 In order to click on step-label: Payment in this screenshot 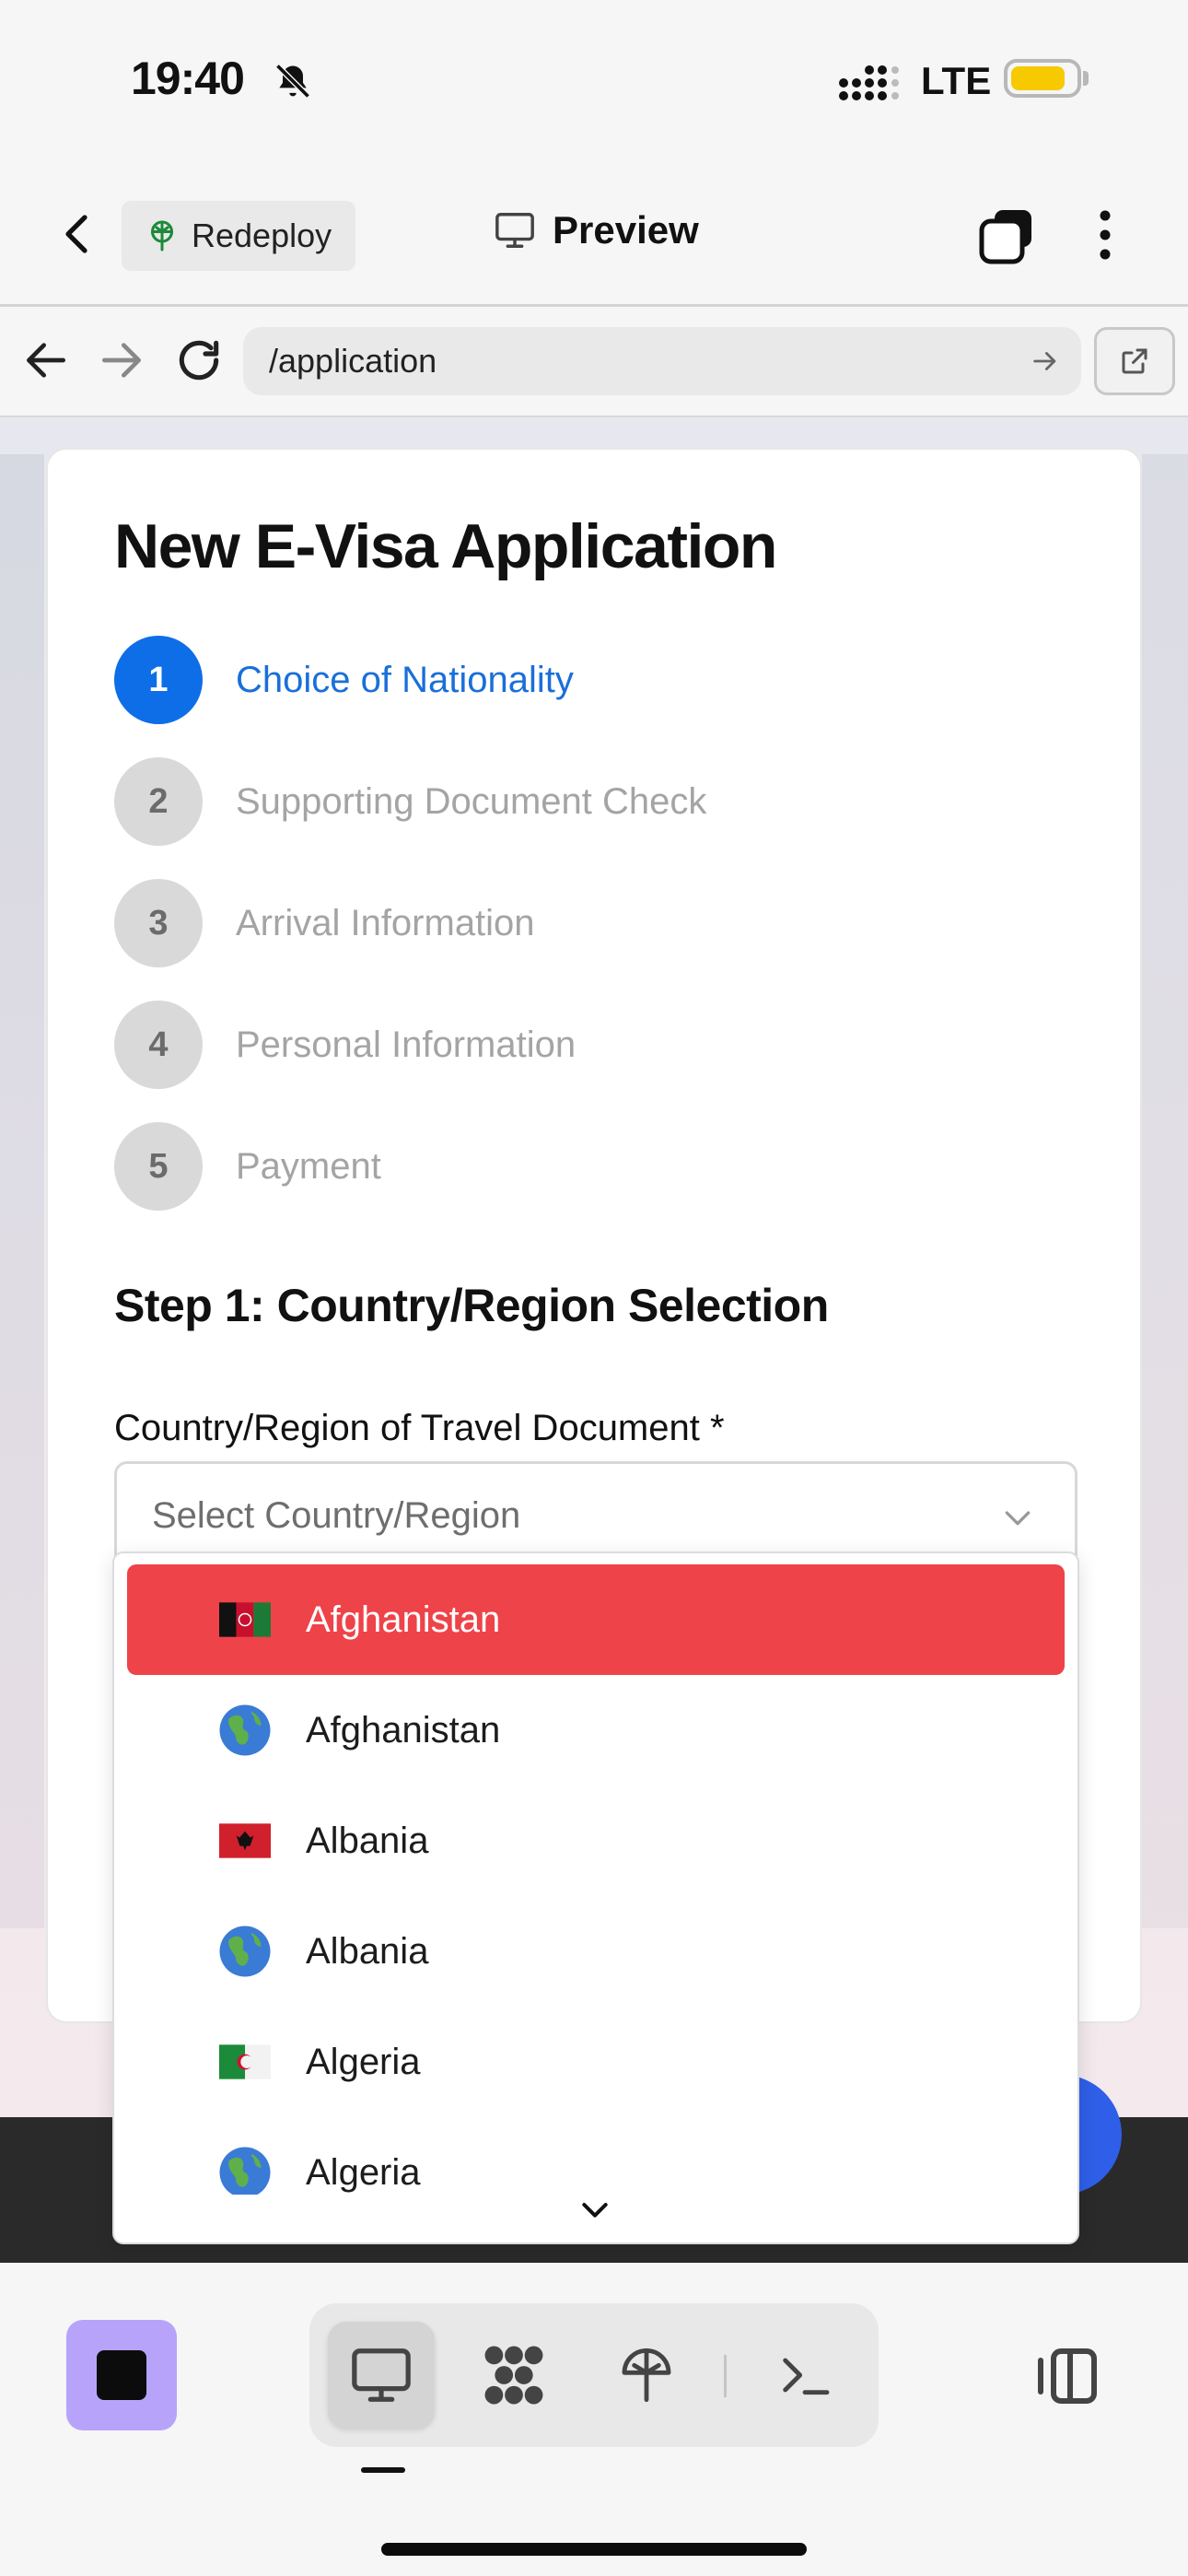, I will do `click(308, 1166)`.